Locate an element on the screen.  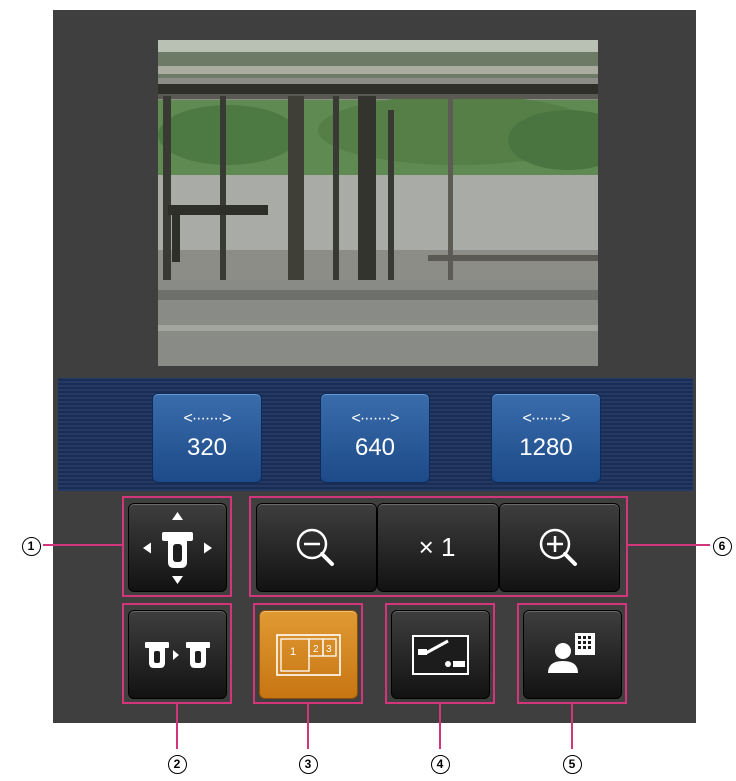
zoom-level-label: × 1 is located at coordinates (437, 547).